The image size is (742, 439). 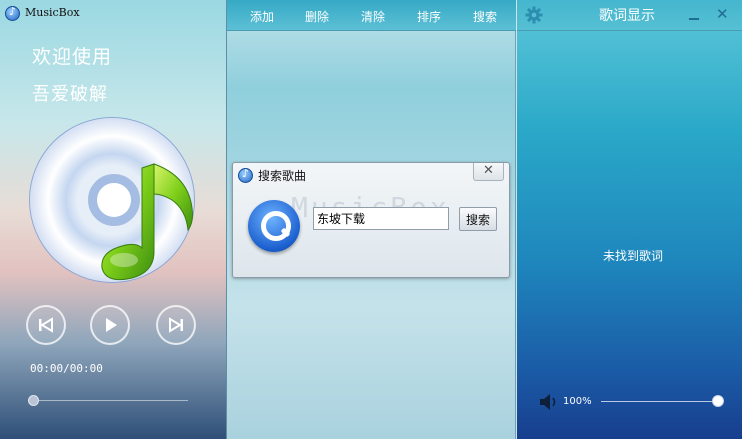 I want to click on minimize-button, so click(x=695, y=15).